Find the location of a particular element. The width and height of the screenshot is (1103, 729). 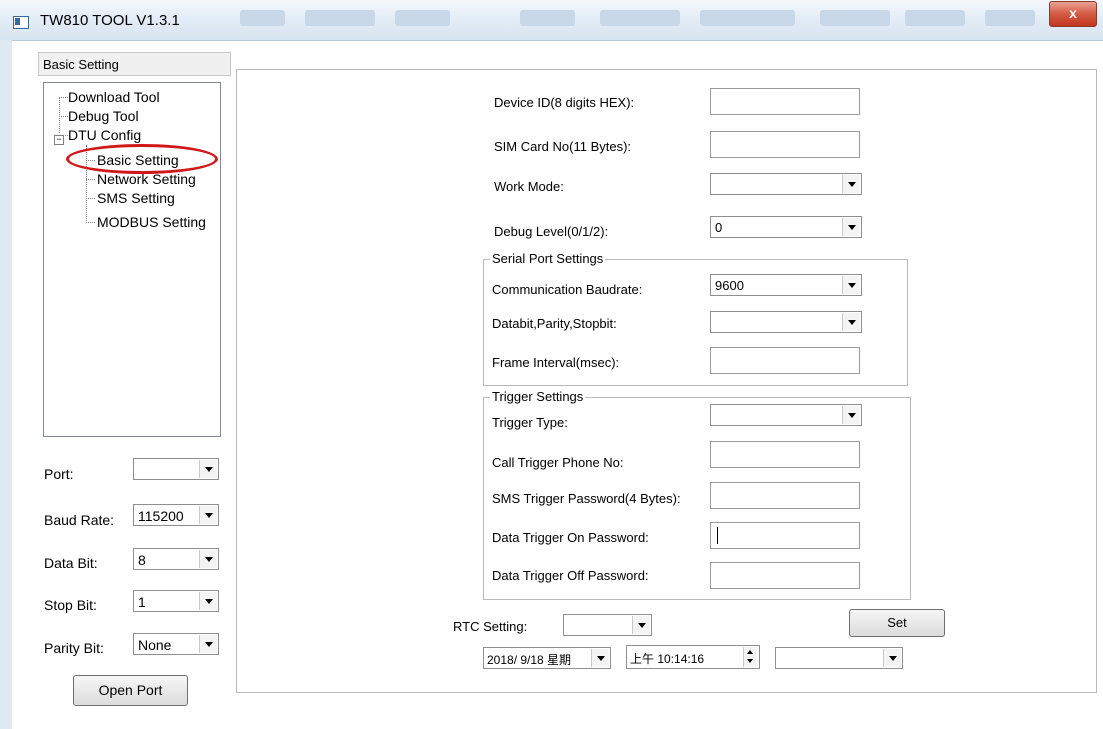

debug-level-label: Debug Level(0/1/2): is located at coordinates (551, 231).